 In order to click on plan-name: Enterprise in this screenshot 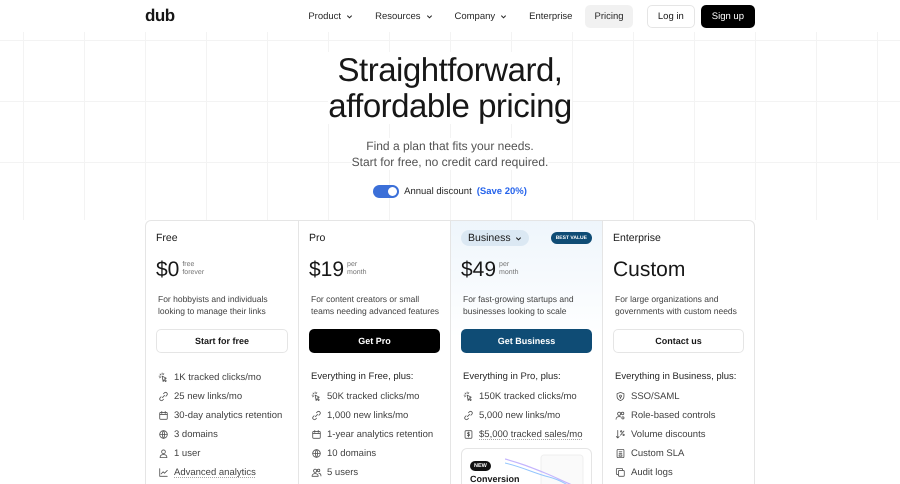, I will do `click(637, 238)`.